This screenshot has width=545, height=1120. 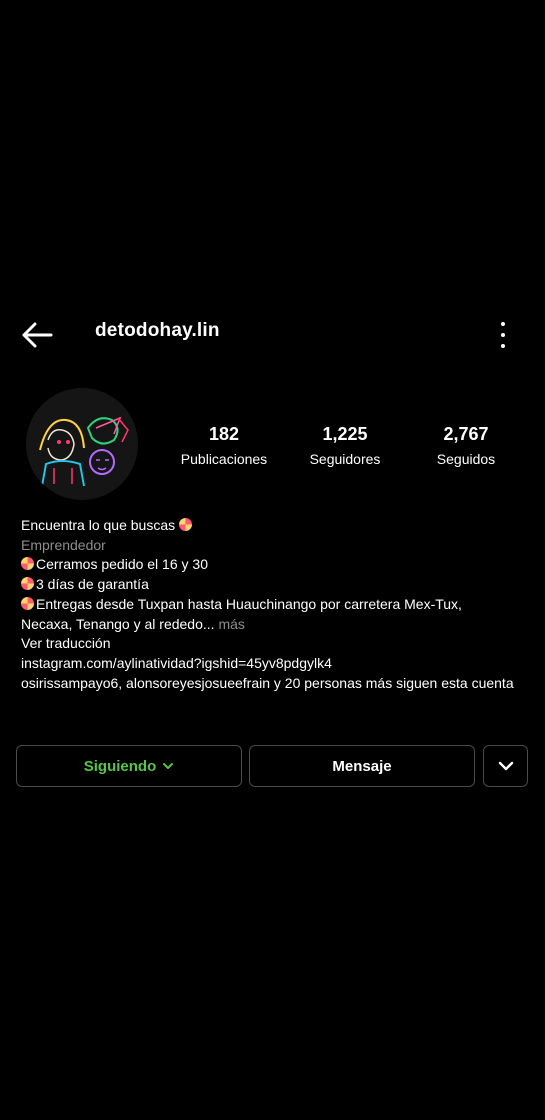 I want to click on following-button: Siguiendo, so click(x=129, y=766).